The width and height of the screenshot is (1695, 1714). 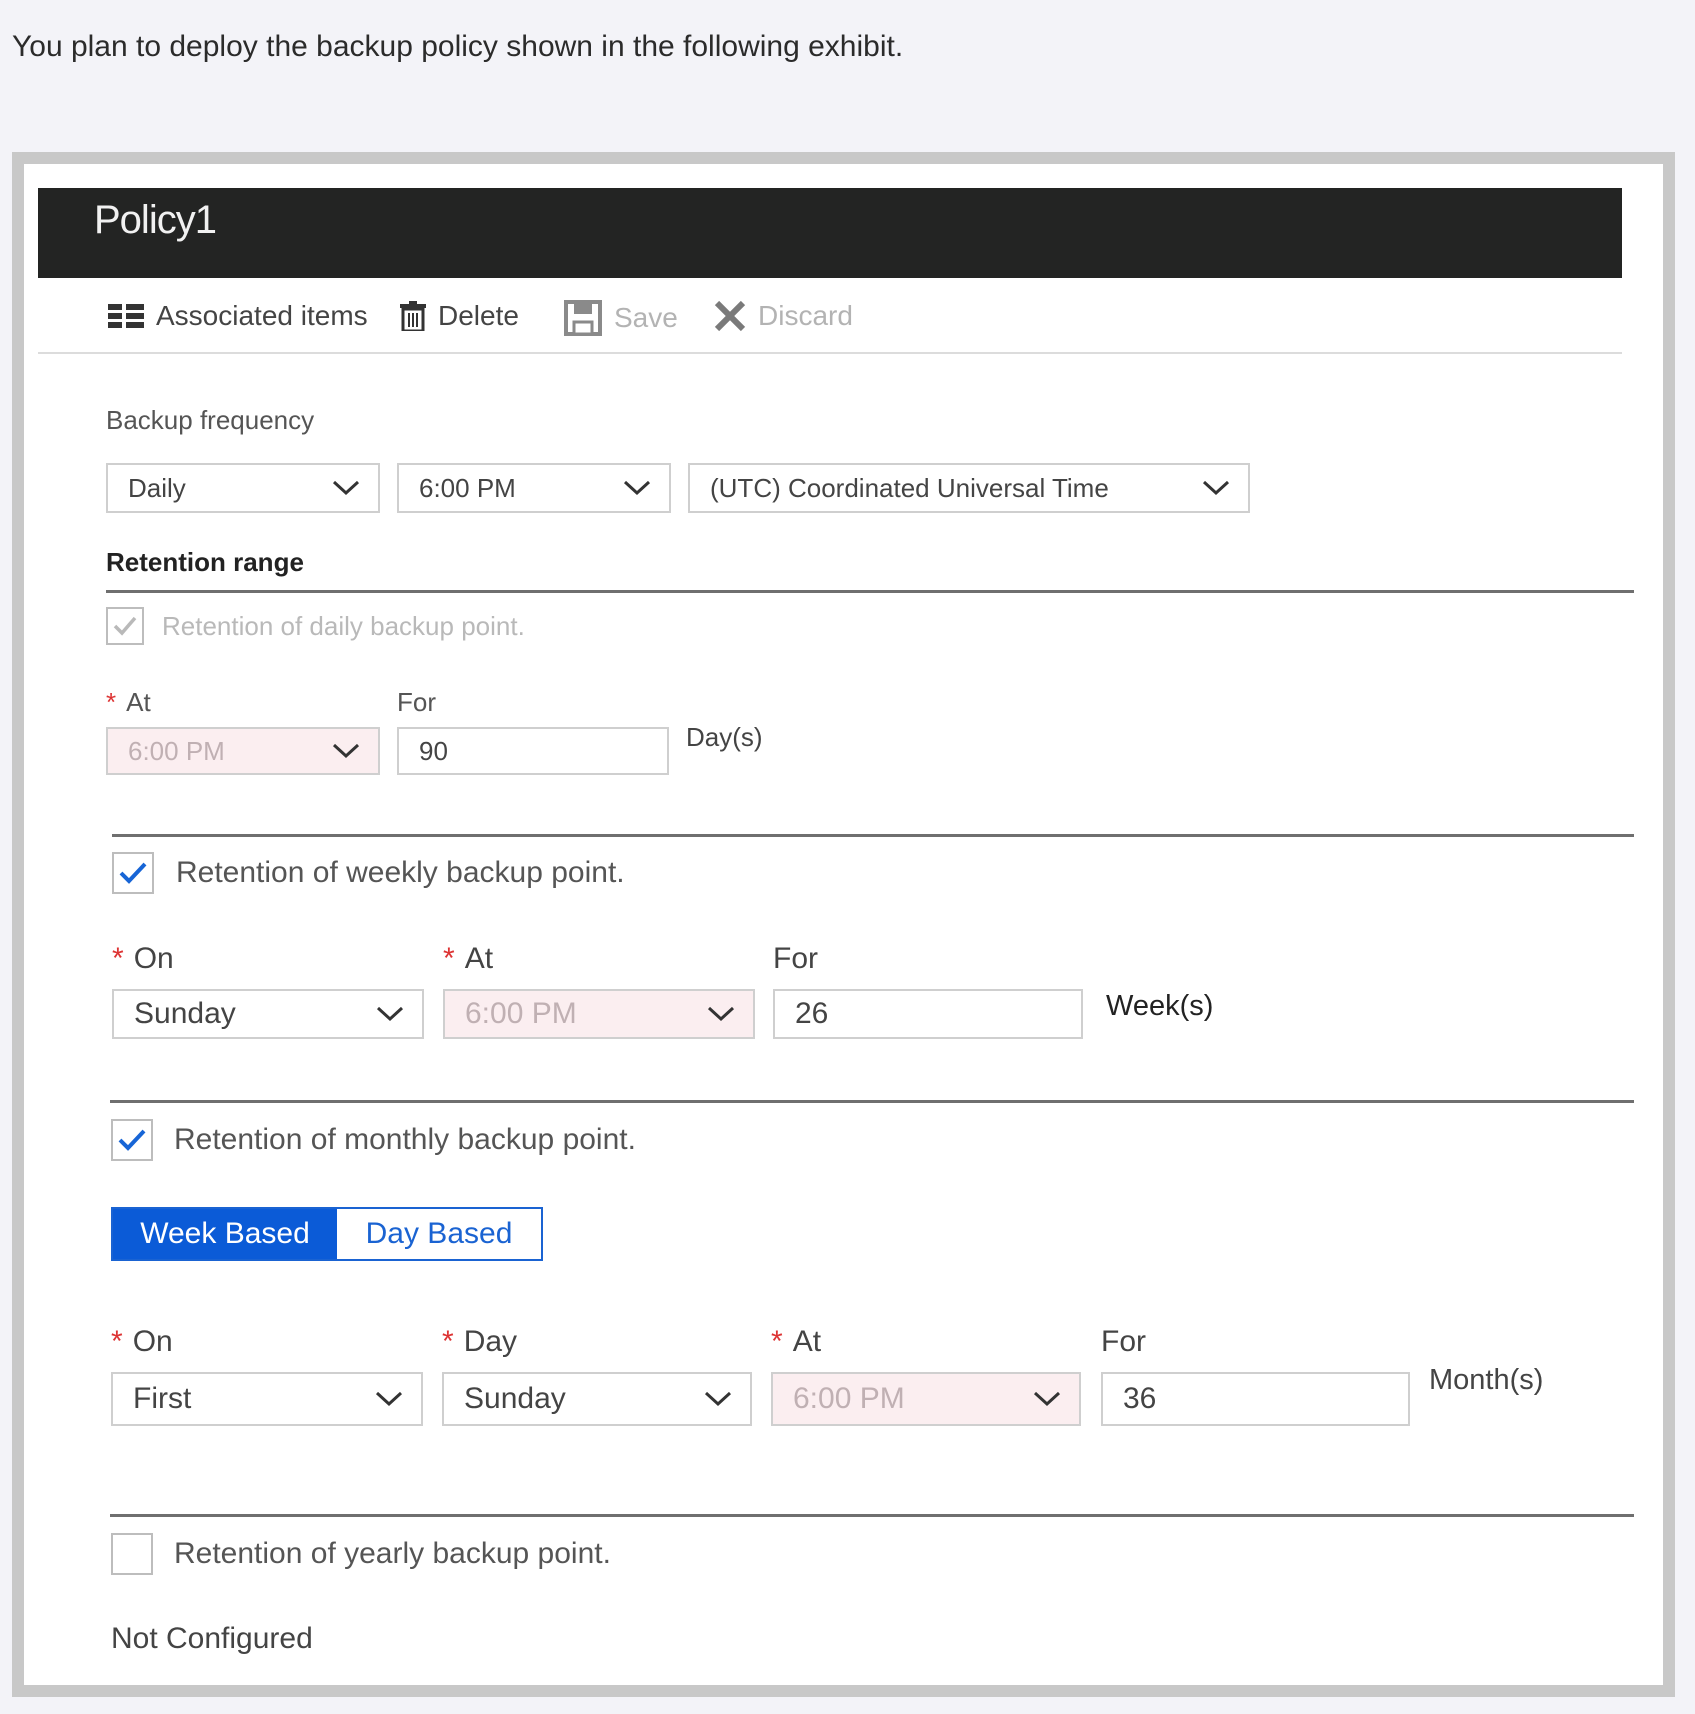 What do you see at coordinates (153, 958) in the screenshot?
I see `weekly-on-text: On` at bounding box center [153, 958].